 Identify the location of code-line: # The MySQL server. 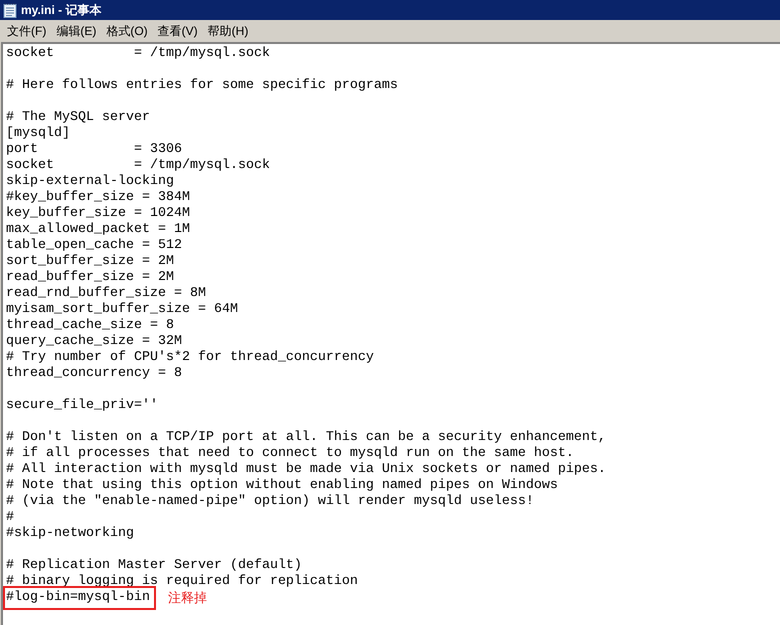
(78, 117).